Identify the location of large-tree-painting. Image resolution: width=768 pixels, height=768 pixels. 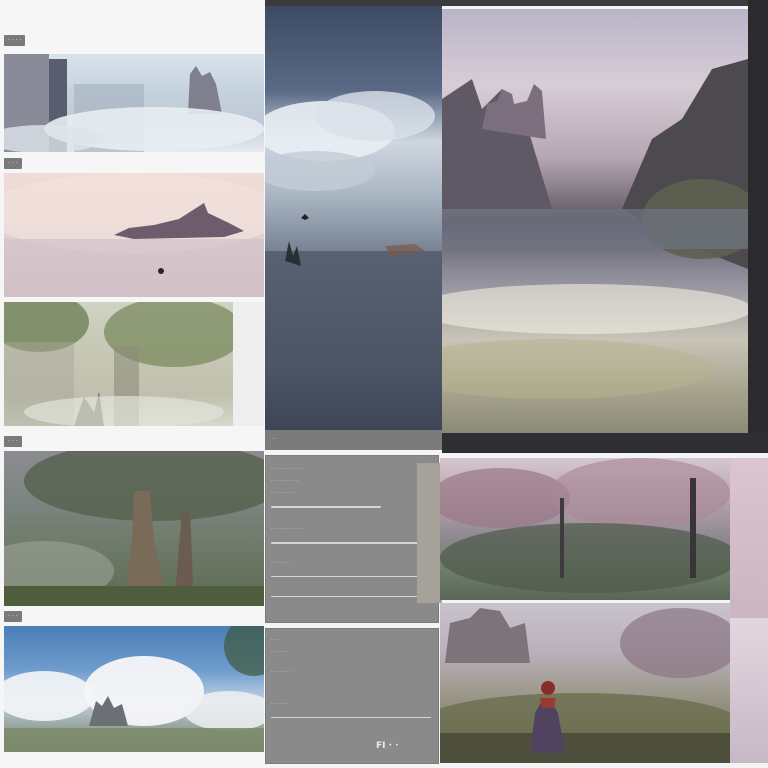
(134, 528).